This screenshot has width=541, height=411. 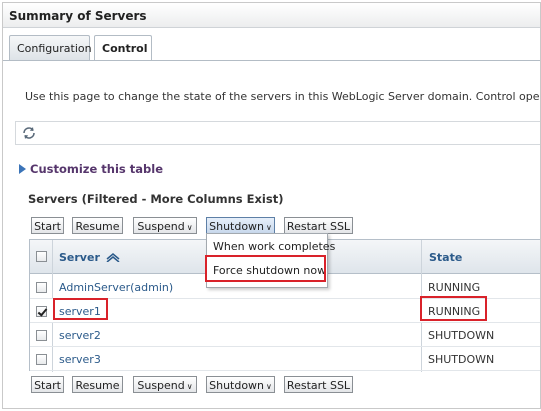 What do you see at coordinates (113, 258) in the screenshot?
I see `sort-ascending-icon` at bounding box center [113, 258].